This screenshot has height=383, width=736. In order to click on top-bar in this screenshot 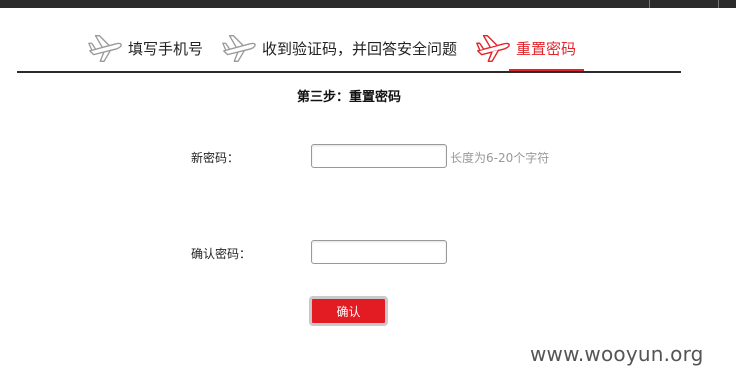, I will do `click(368, 4)`.